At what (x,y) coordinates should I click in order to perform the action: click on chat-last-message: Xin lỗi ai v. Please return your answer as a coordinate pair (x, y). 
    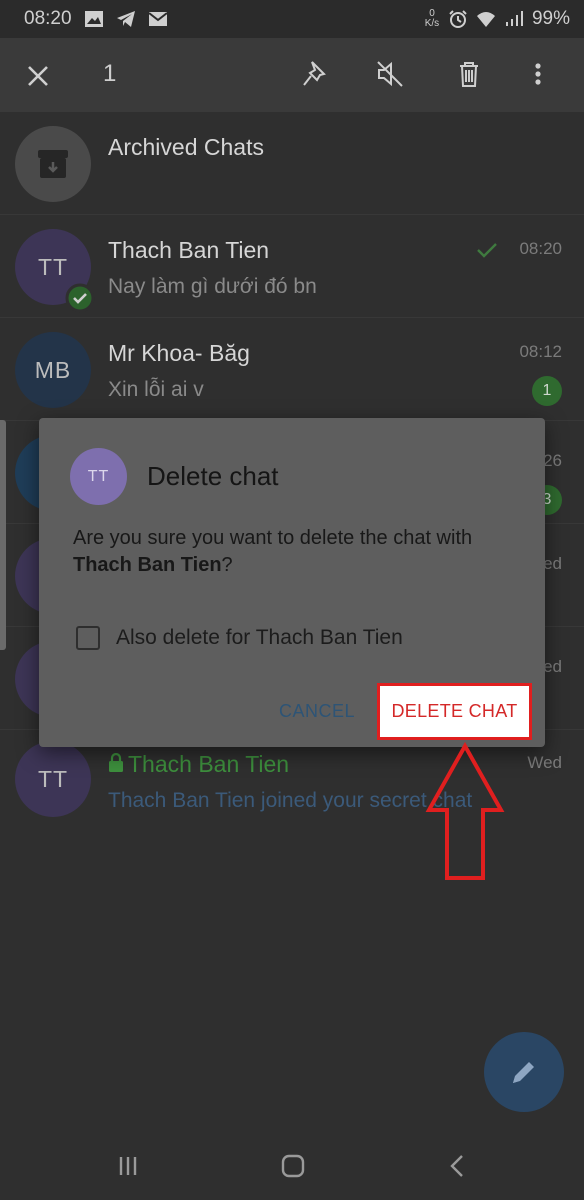
    Looking at the image, I should click on (156, 389).